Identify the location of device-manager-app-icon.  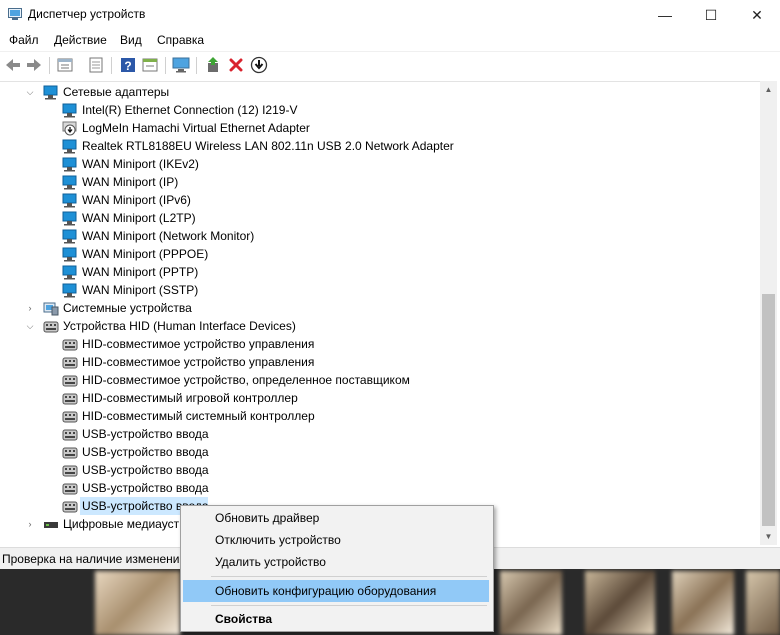
(15, 14).